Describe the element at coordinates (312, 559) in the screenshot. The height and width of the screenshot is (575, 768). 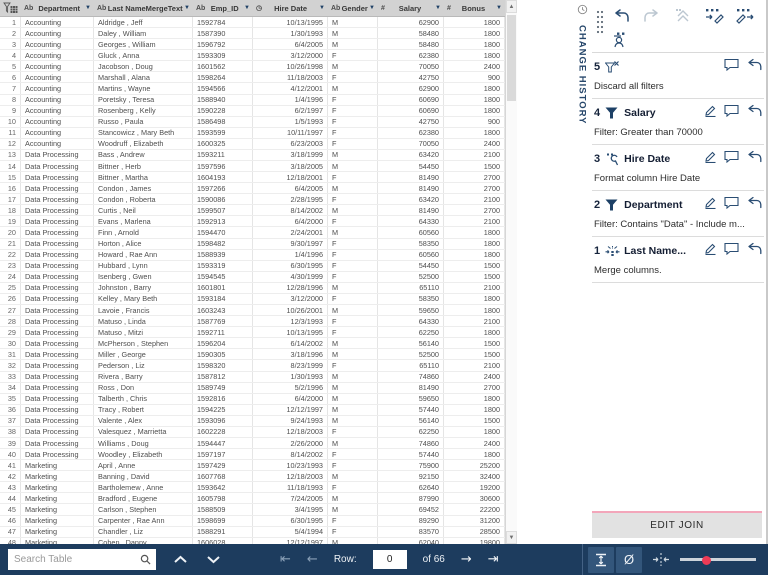
I see `prev-row-icon: ←` at that location.